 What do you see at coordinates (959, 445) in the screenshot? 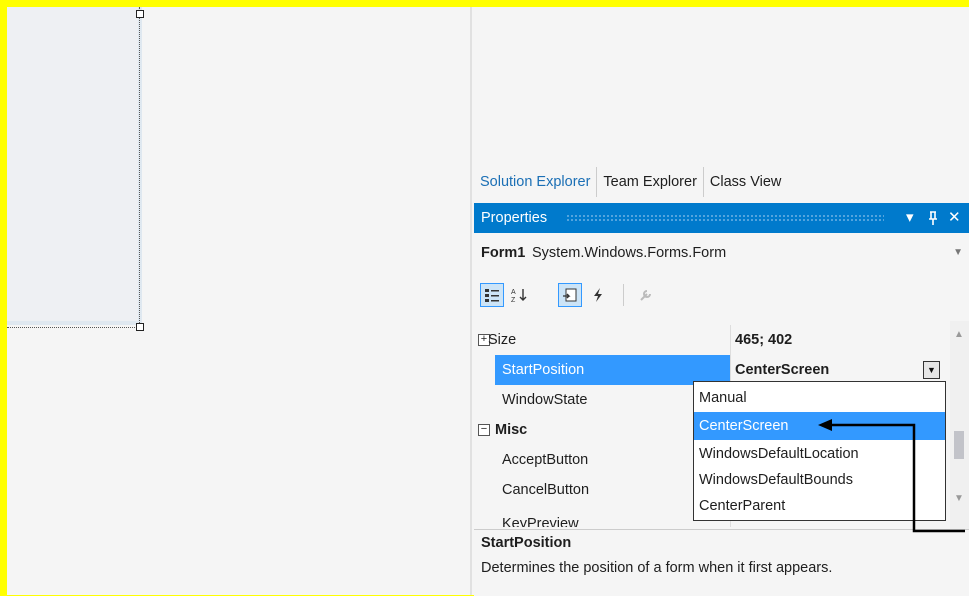
I see `scroll-thumb` at bounding box center [959, 445].